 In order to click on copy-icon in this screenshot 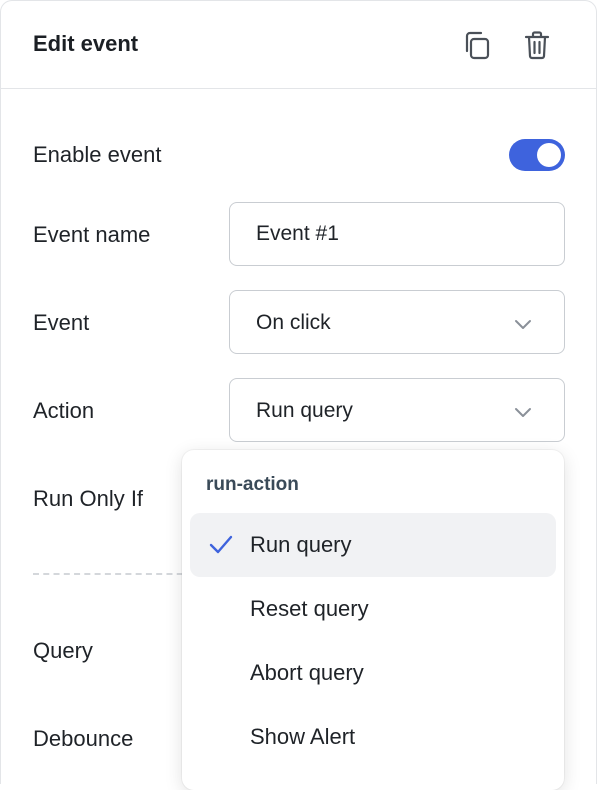, I will do `click(477, 45)`.